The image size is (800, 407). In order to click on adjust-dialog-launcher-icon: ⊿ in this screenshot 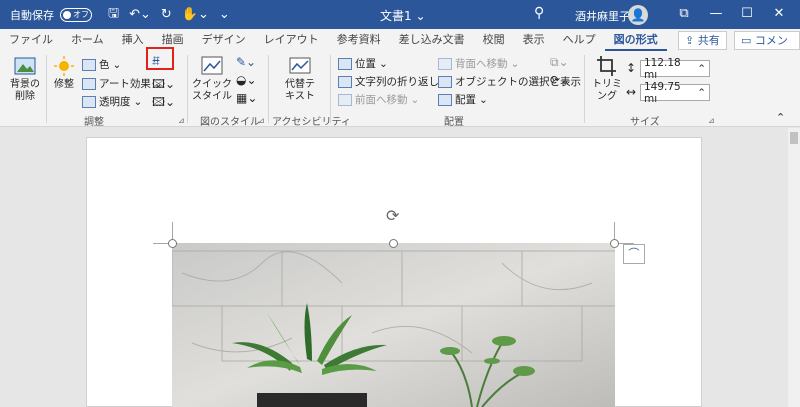, I will do `click(181, 120)`.